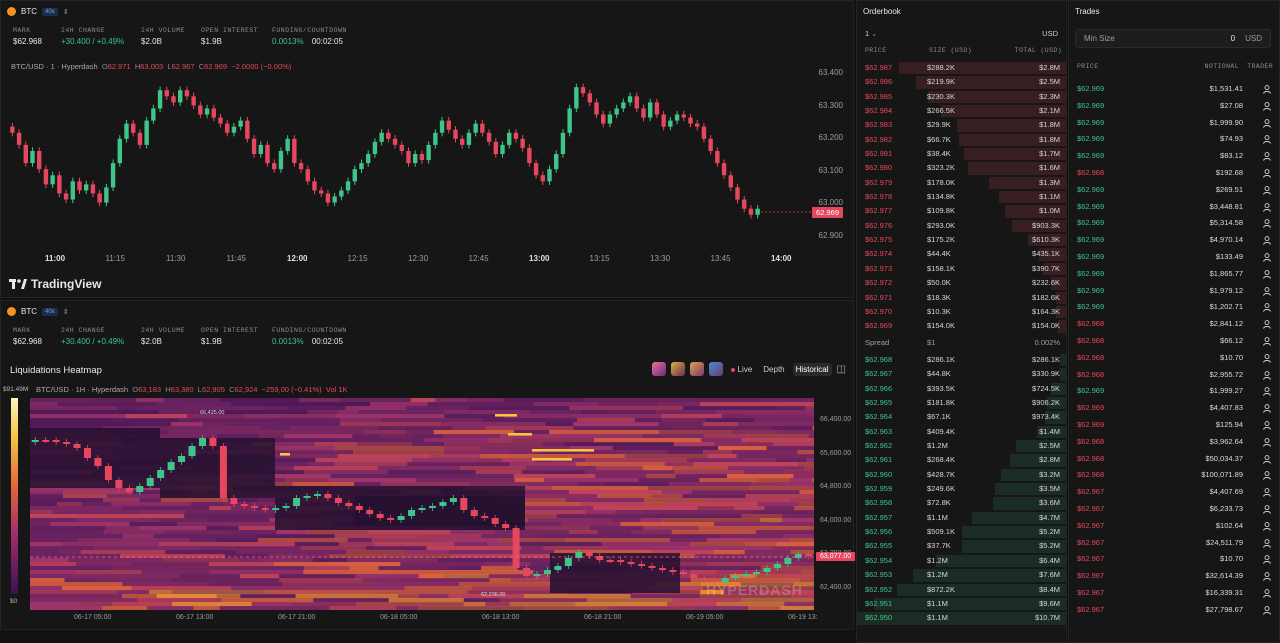 The image size is (1280, 643). I want to click on tick-size-select: 1 ⌄, so click(871, 33).